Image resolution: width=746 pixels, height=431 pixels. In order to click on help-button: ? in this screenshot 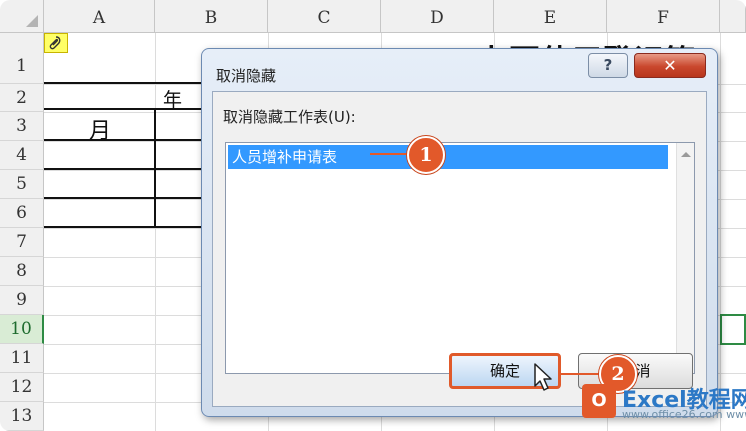, I will do `click(608, 65)`.